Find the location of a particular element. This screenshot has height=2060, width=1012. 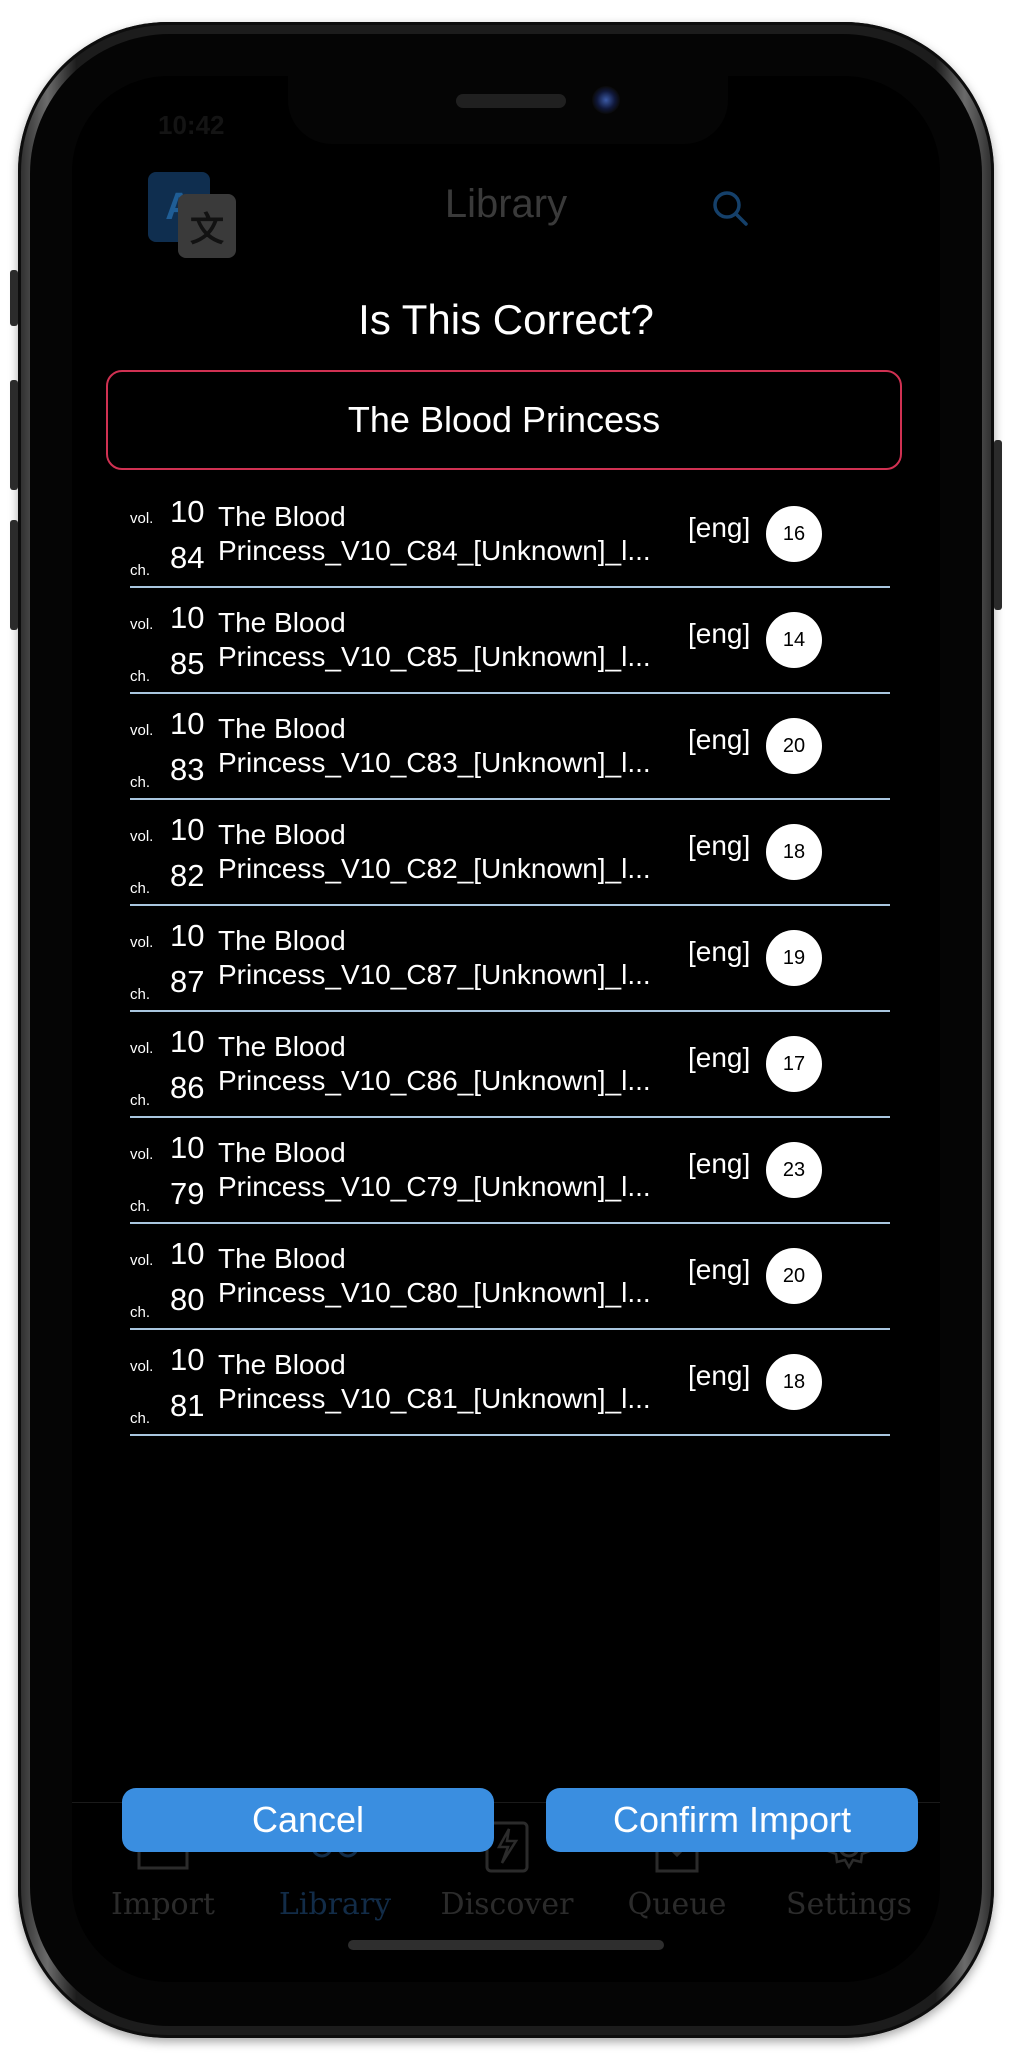

page-count-badge: 19 is located at coordinates (794, 958).